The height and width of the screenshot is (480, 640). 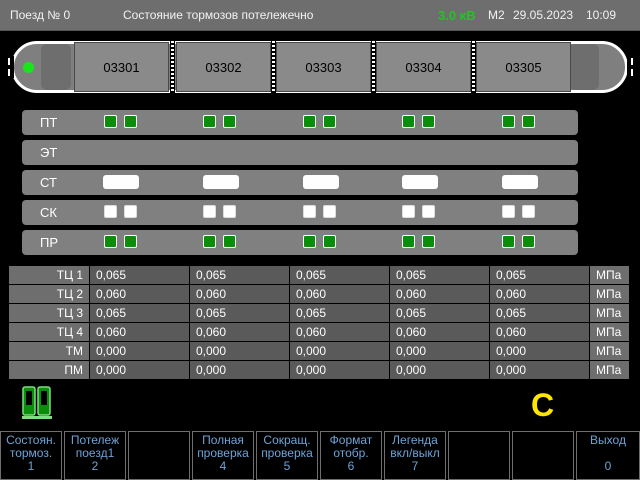 I want to click on car-03303: 03303, so click(x=323, y=67).